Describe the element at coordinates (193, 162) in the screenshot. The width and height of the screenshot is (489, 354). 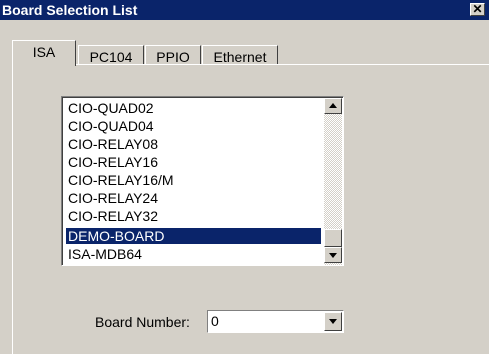
I see `list-item: CIO-RELAY16` at that location.